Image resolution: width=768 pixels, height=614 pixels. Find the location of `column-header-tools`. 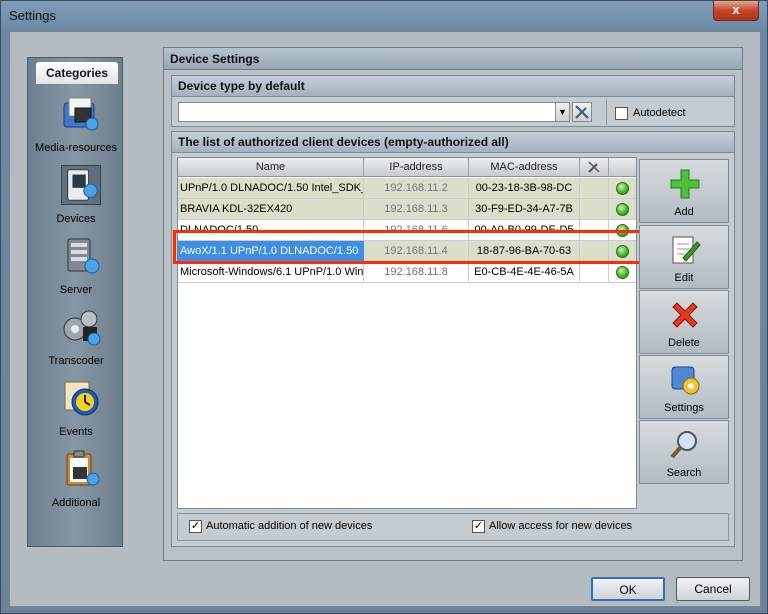

column-header-tools is located at coordinates (594, 167).